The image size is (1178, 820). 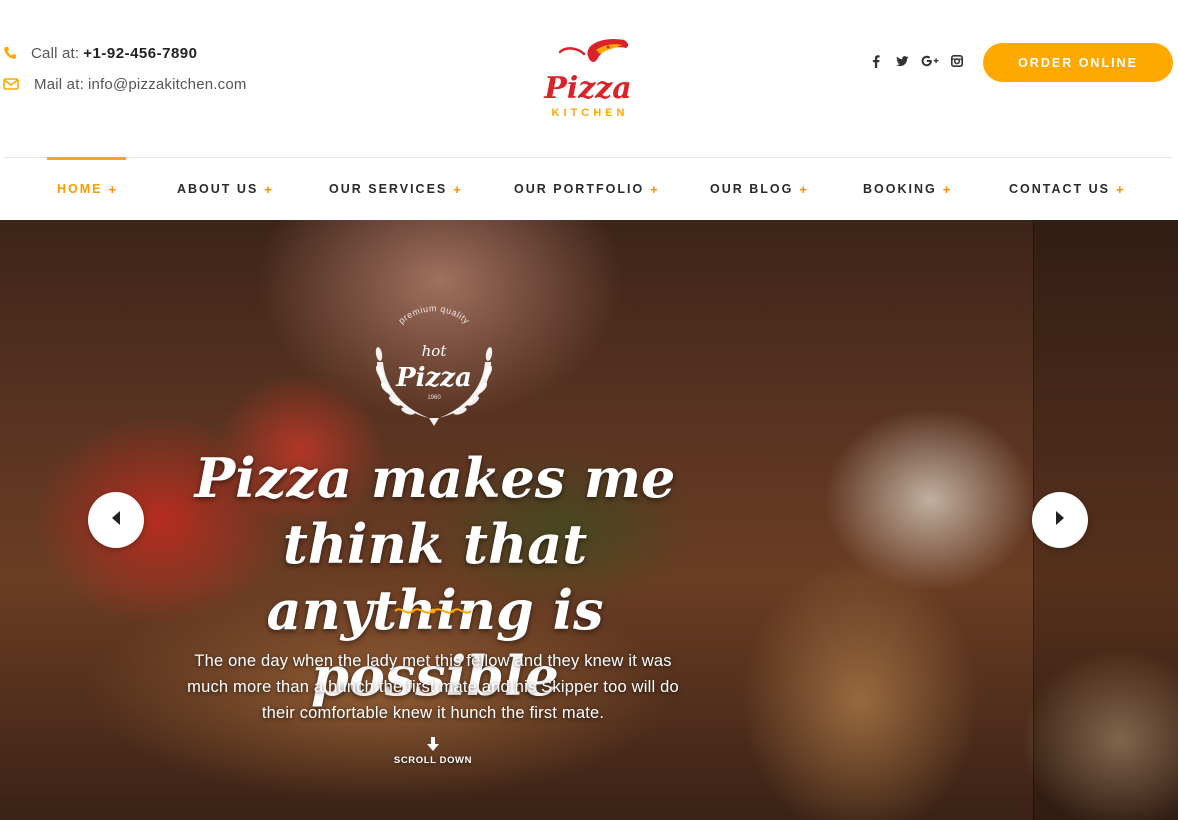 What do you see at coordinates (875, 61) in the screenshot?
I see `facebook-icon` at bounding box center [875, 61].